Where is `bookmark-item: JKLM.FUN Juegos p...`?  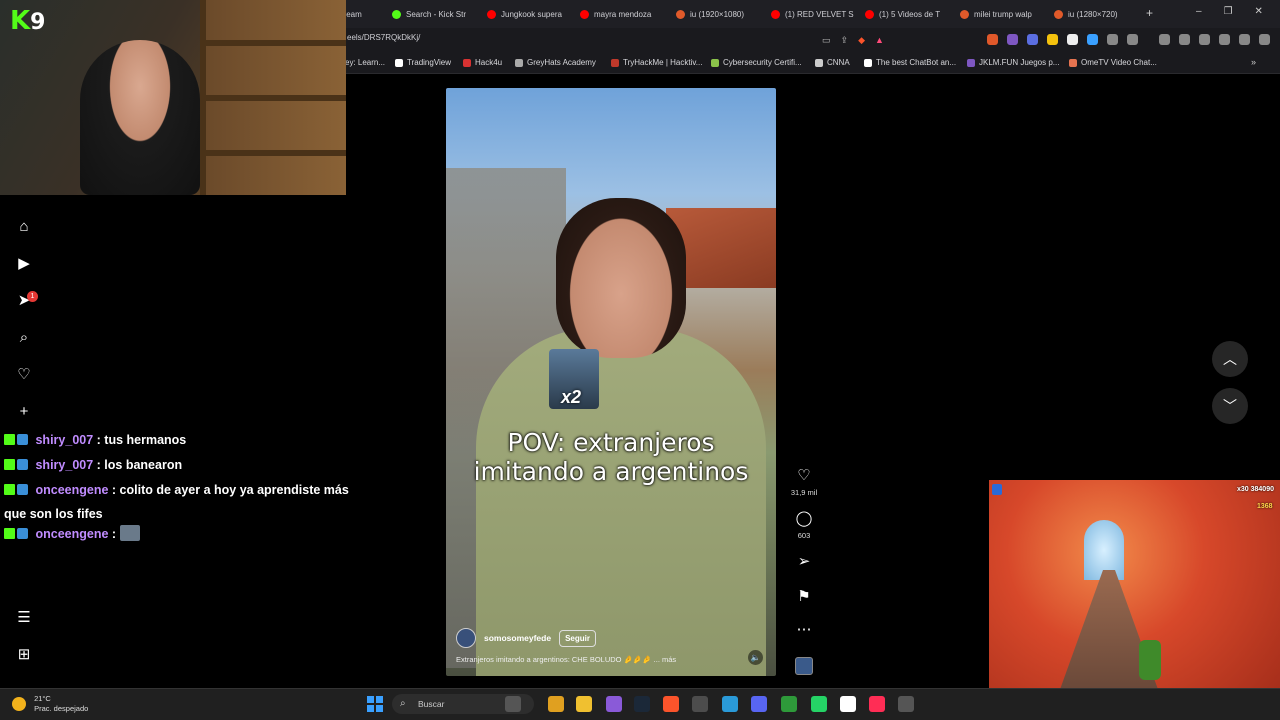 bookmark-item: JKLM.FUN Juegos p... is located at coordinates (1013, 62).